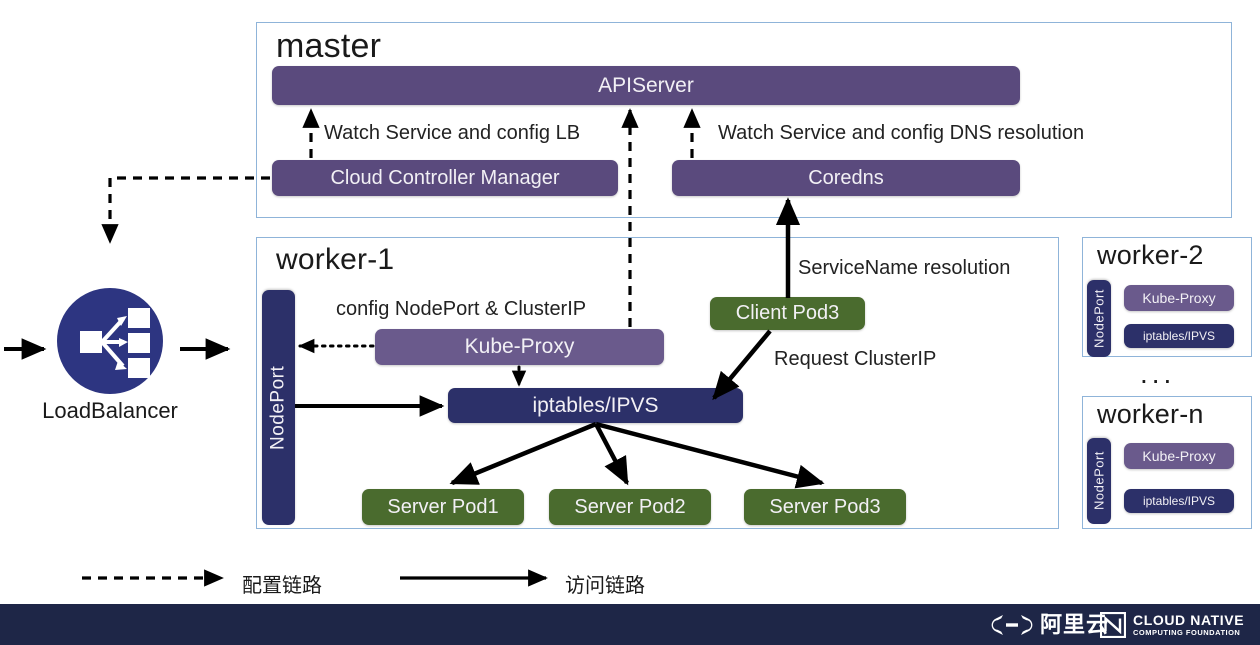  I want to click on group-title-worker-n: worker-n, so click(1150, 414).